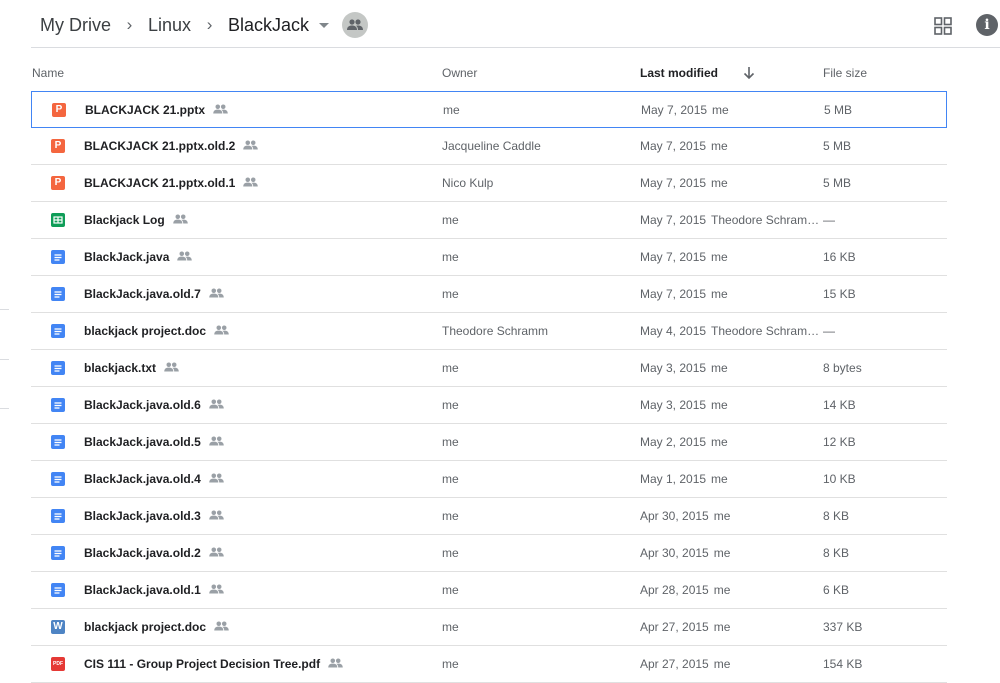 This screenshot has height=683, width=1000. What do you see at coordinates (136, 220) in the screenshot?
I see `file-name: Blackjack Log` at bounding box center [136, 220].